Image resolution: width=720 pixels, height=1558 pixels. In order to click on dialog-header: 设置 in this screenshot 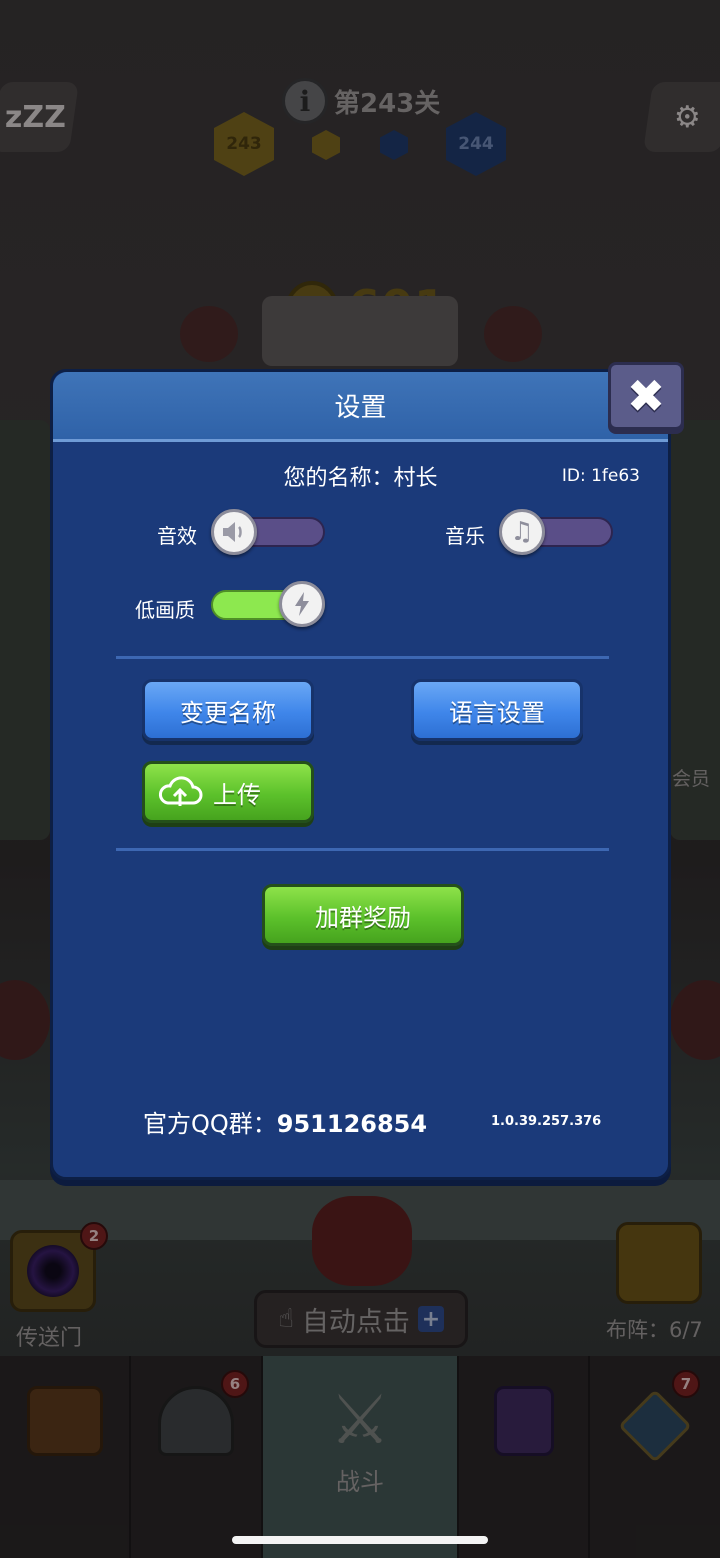, I will do `click(360, 407)`.